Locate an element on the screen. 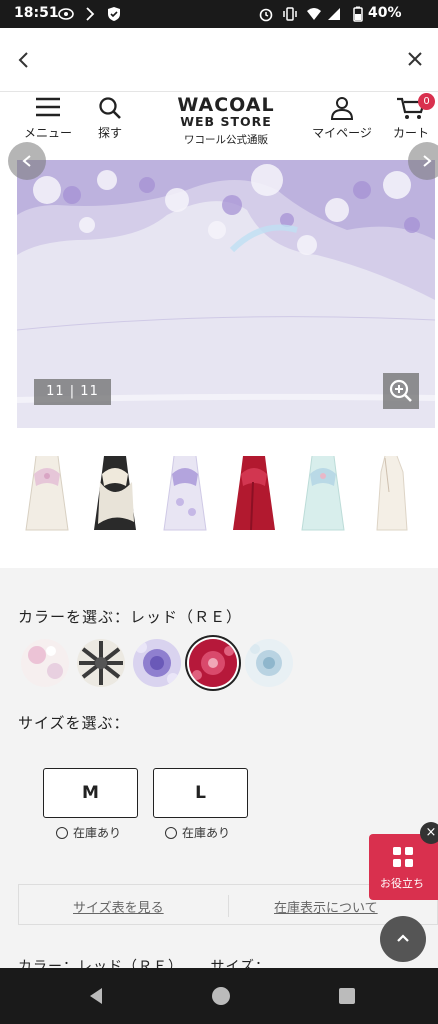  helpful-close-button: × is located at coordinates (429, 833).